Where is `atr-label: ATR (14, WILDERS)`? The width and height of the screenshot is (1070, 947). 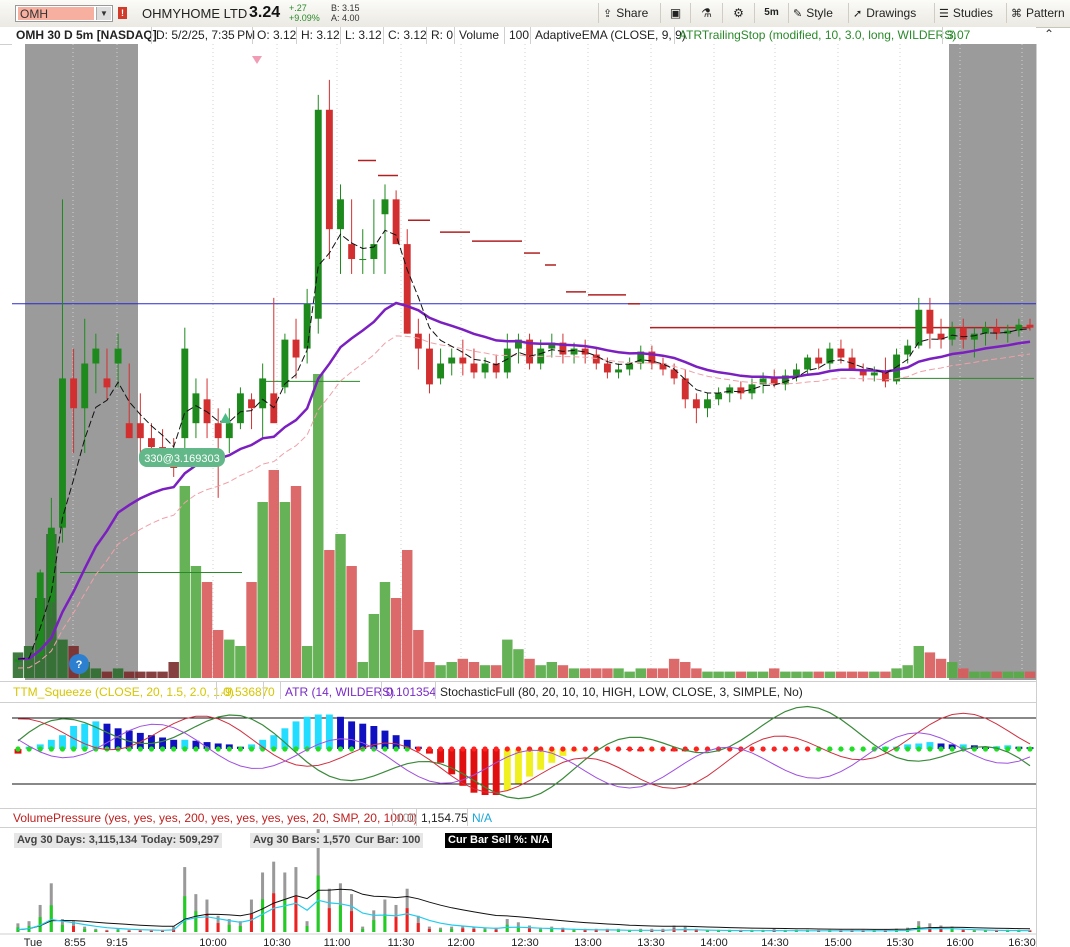
atr-label: ATR (14, WILDERS) is located at coordinates (339, 692).